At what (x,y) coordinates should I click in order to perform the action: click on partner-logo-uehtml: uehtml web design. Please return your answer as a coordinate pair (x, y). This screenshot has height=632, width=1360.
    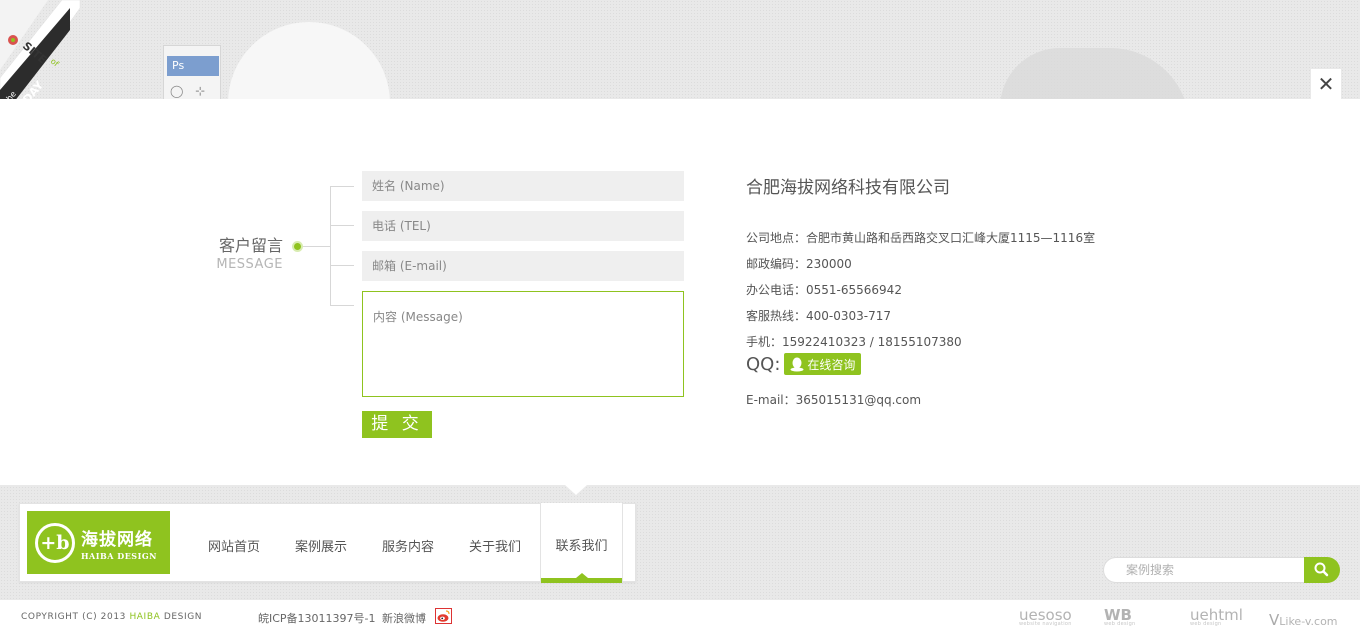
    Looking at the image, I should click on (1216, 617).